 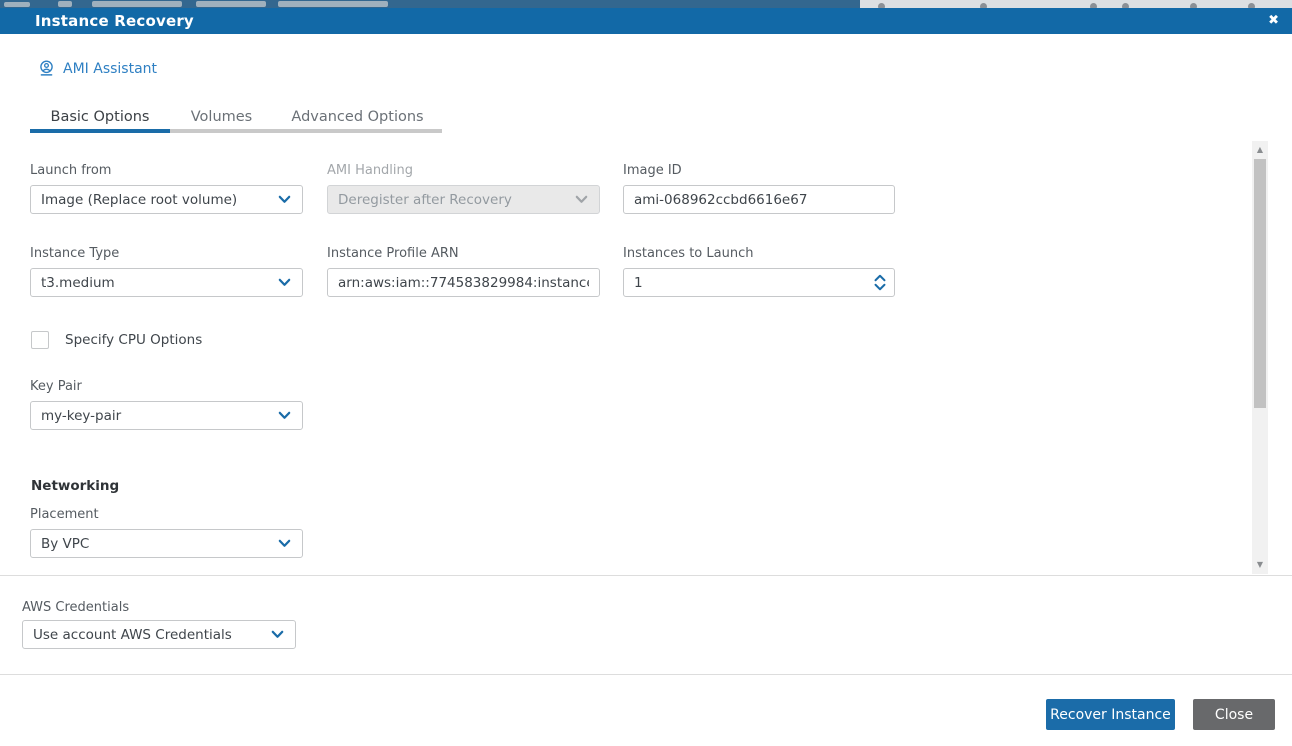 I want to click on aws-credentials-label: AWS Credentials, so click(x=76, y=607).